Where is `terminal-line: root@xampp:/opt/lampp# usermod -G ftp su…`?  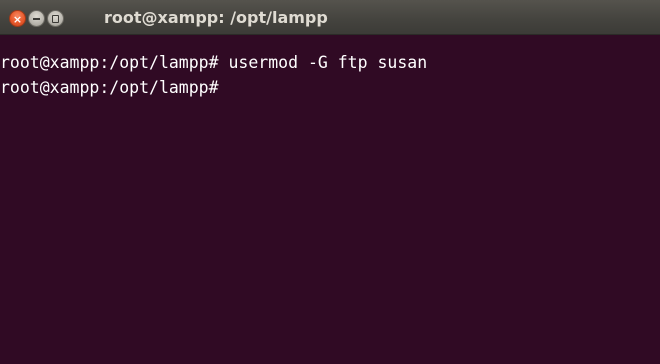 terminal-line: root@xampp:/opt/lampp# usermod -G ftp su… is located at coordinates (330, 62).